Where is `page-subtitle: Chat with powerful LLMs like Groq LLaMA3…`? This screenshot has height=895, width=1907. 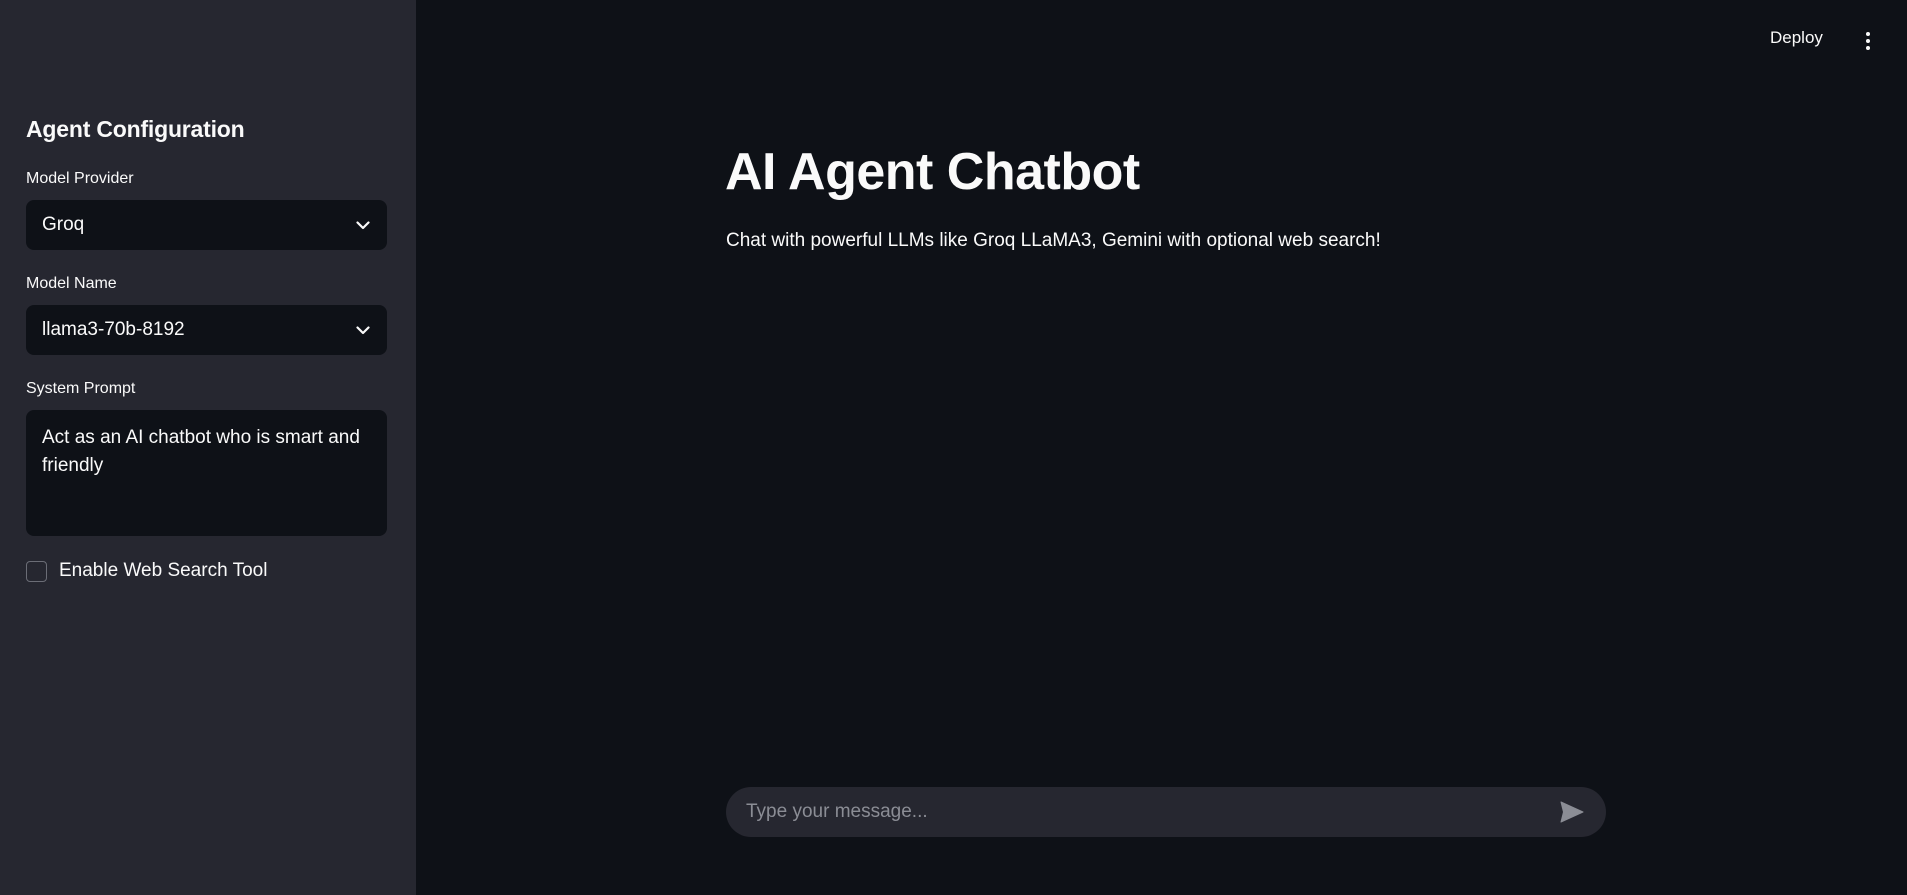 page-subtitle: Chat with powerful LLMs like Groq LLaMA3… is located at coordinates (1053, 240).